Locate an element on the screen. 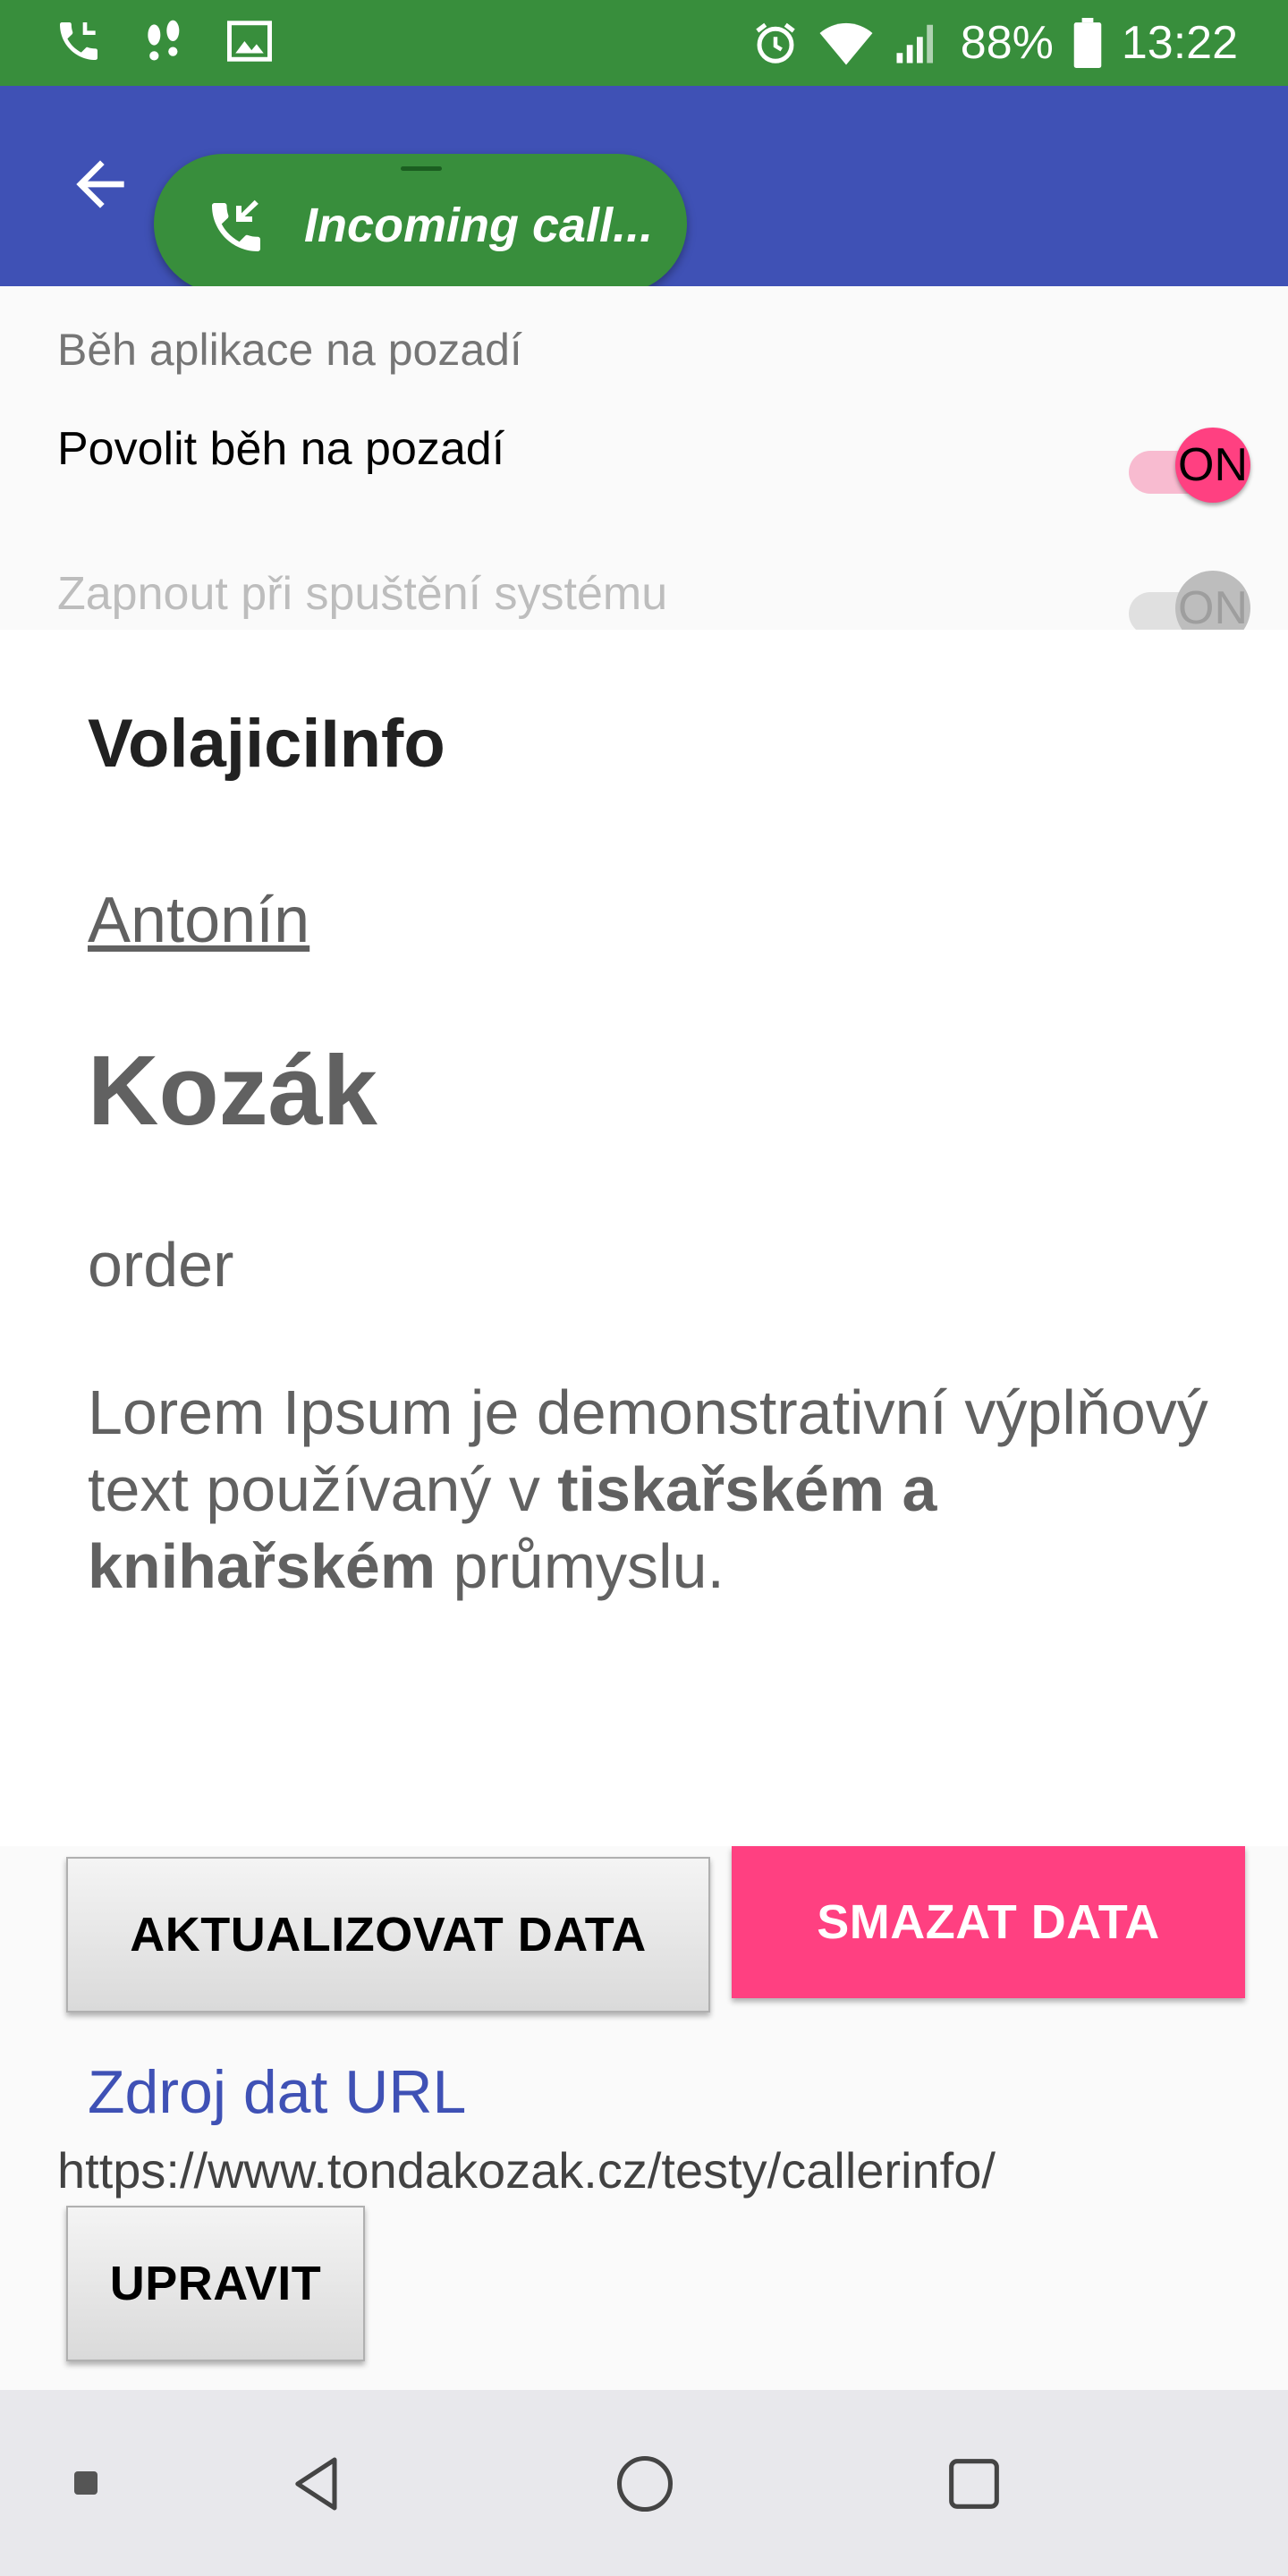  status-right: 88% 13:22 is located at coordinates (994, 43).